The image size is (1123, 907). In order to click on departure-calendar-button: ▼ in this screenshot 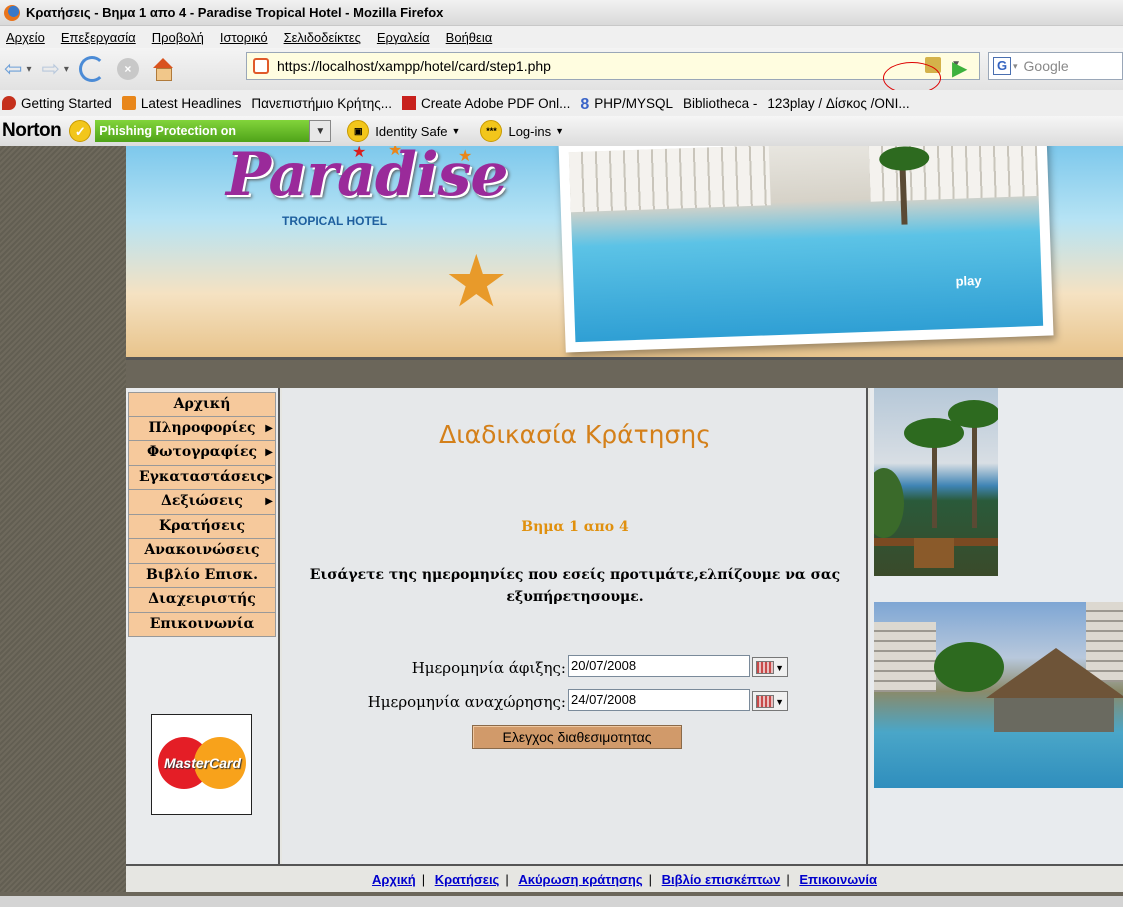, I will do `click(770, 701)`.